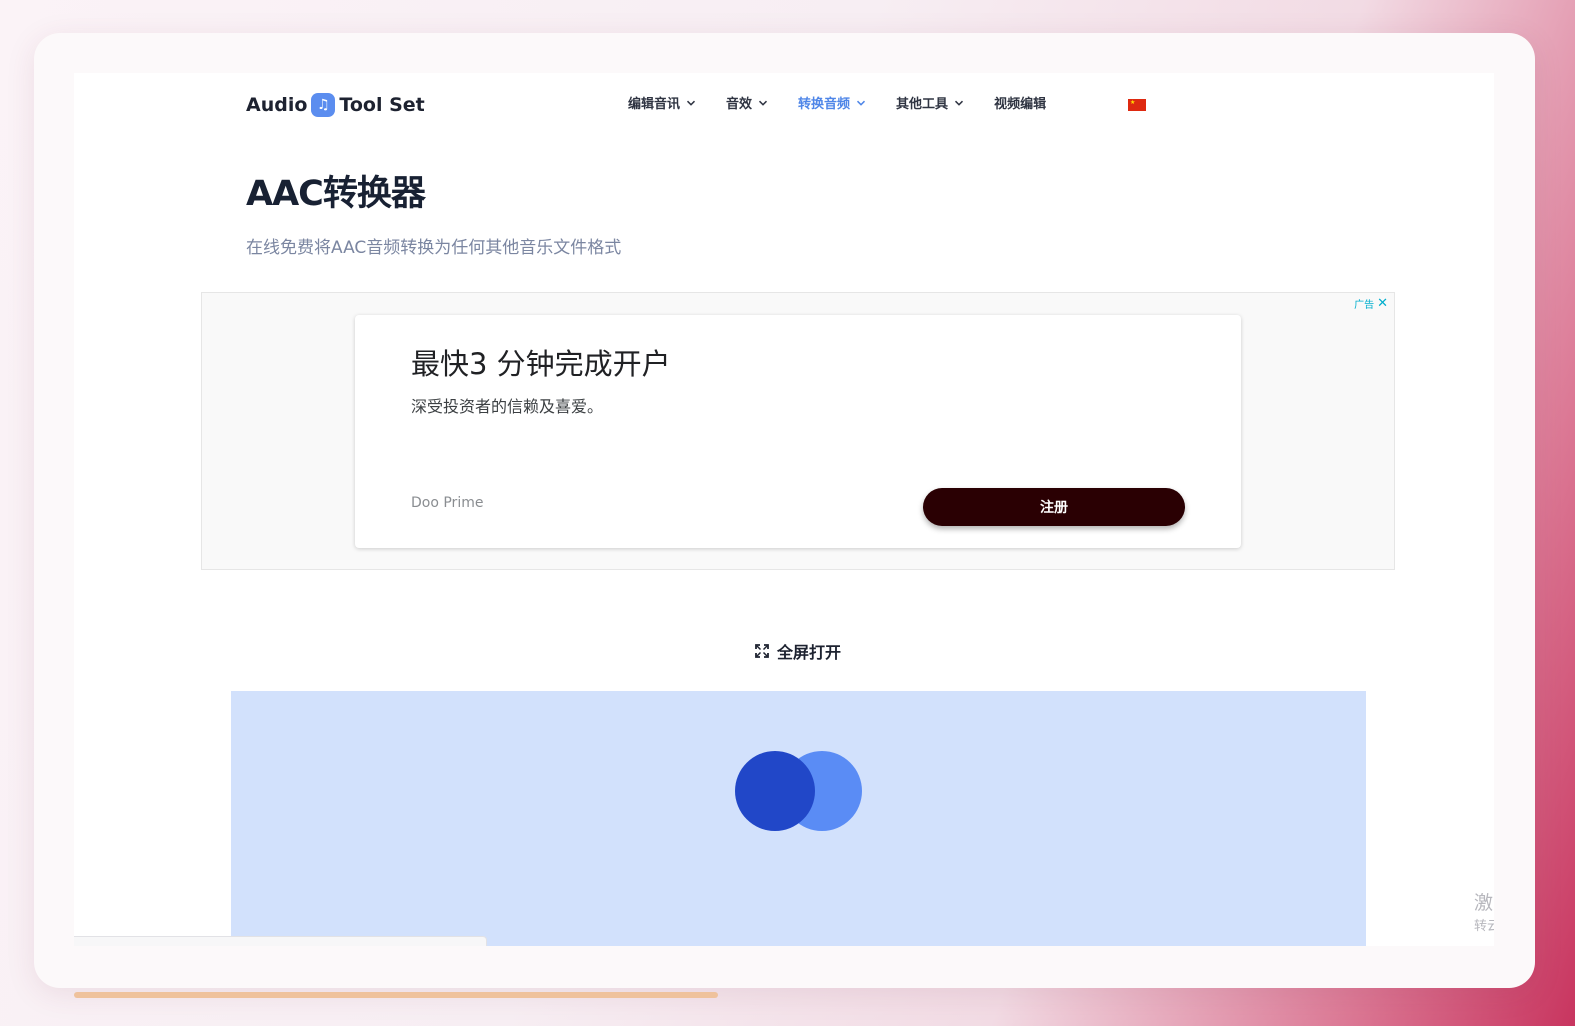 The image size is (1575, 1026). What do you see at coordinates (1364, 305) in the screenshot?
I see `ad-badge-label: 广告` at bounding box center [1364, 305].